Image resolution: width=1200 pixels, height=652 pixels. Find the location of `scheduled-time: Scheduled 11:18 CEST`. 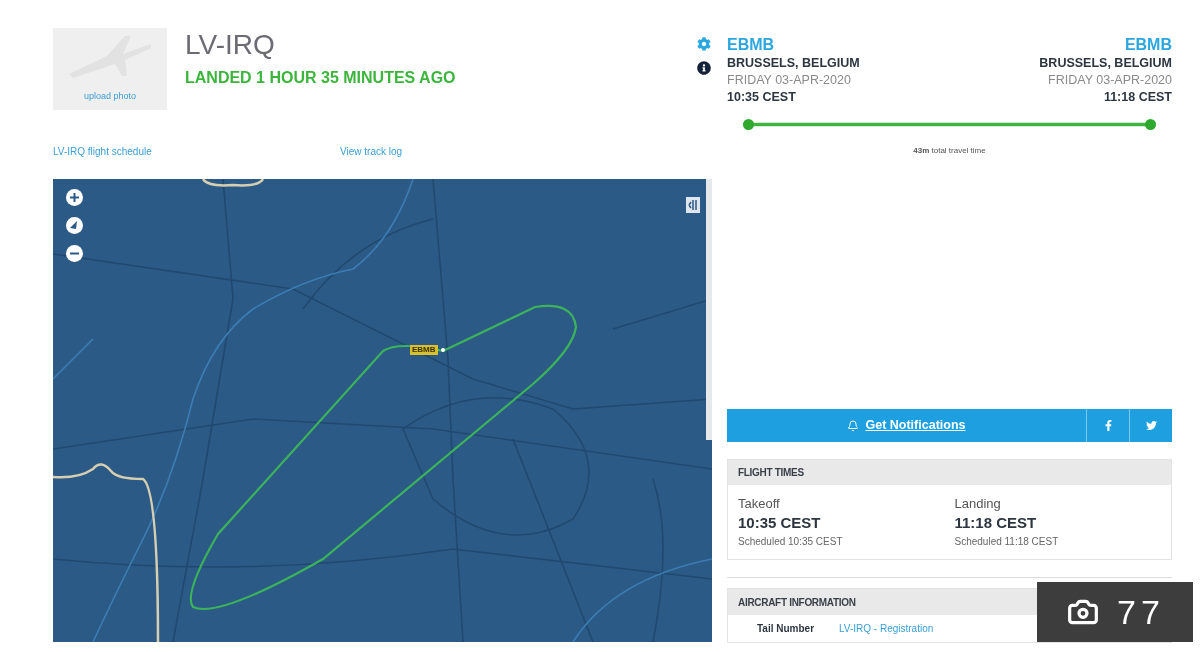

scheduled-time: Scheduled 11:18 CEST is located at coordinates (1006, 542).